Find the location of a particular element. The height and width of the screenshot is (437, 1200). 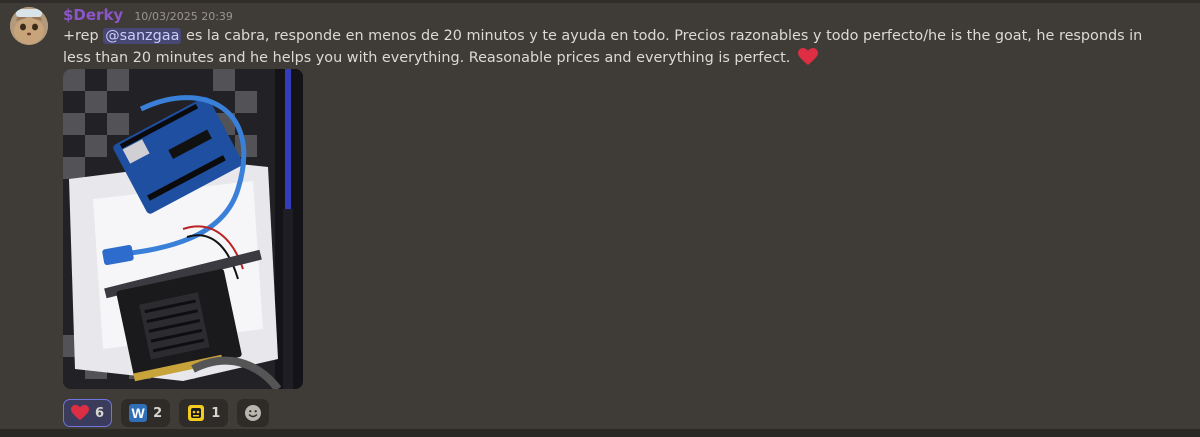

reaction-count: 2 is located at coordinates (158, 413).